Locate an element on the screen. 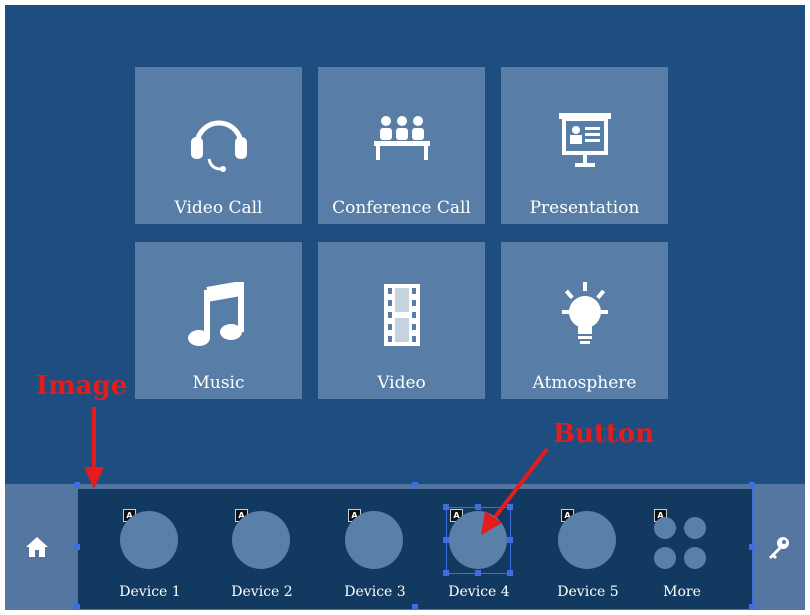 This screenshot has width=810, height=615. key-icon is located at coordinates (779, 548).